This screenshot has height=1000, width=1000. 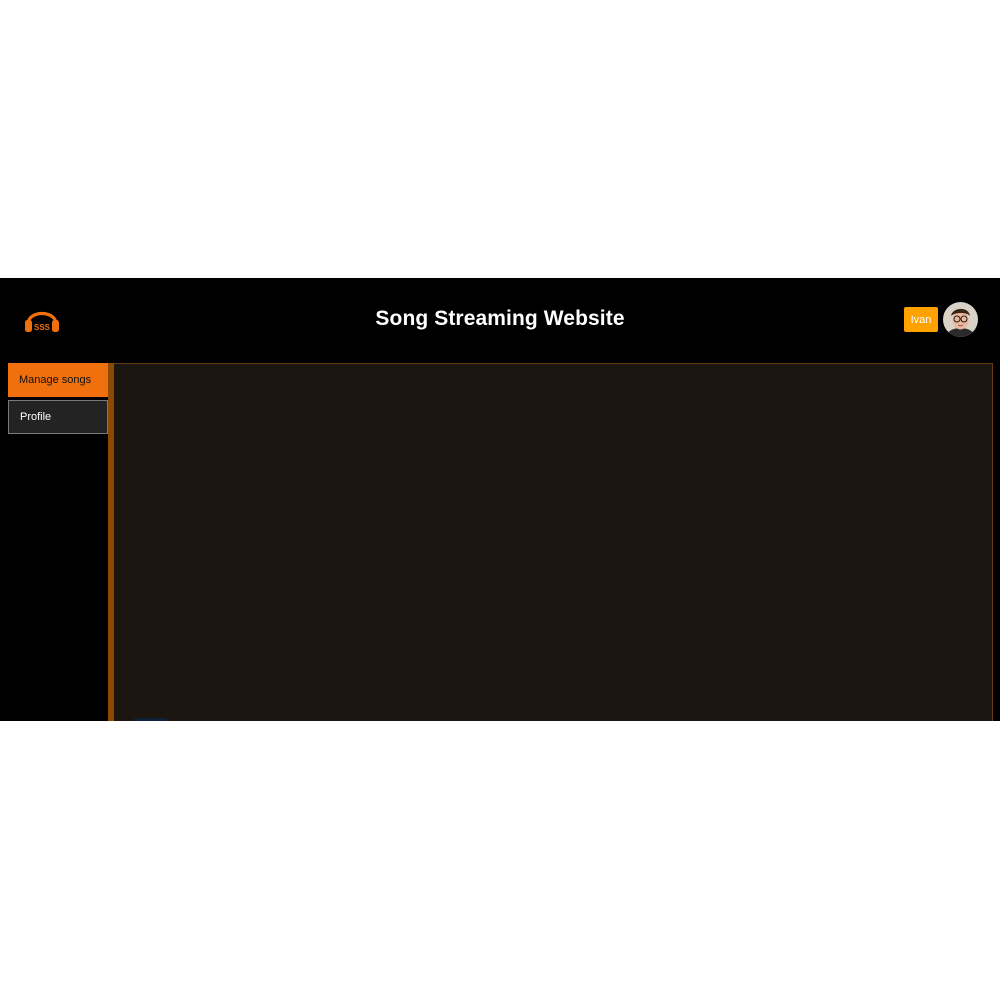 I want to click on user-name-button: Ivan, so click(x=921, y=319).